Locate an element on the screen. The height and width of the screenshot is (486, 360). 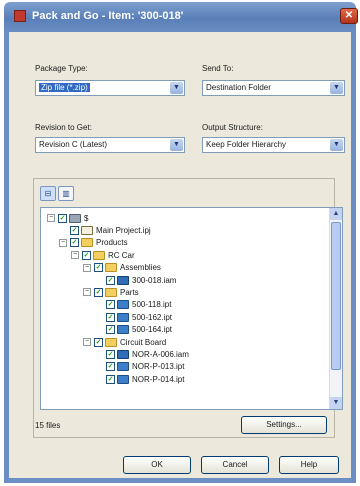
tree-view-icon: ⊟ is located at coordinates (48, 193).